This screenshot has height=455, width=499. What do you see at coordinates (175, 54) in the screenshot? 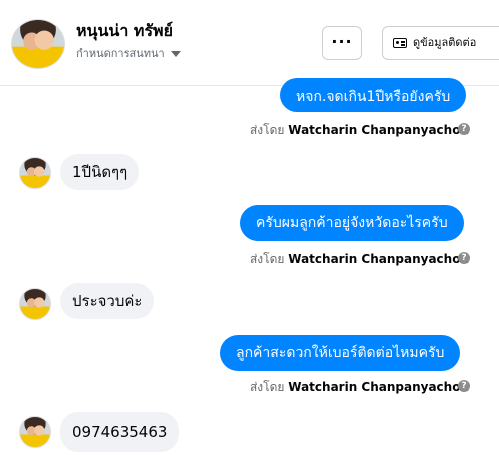
I see `caret-down-icon` at bounding box center [175, 54].